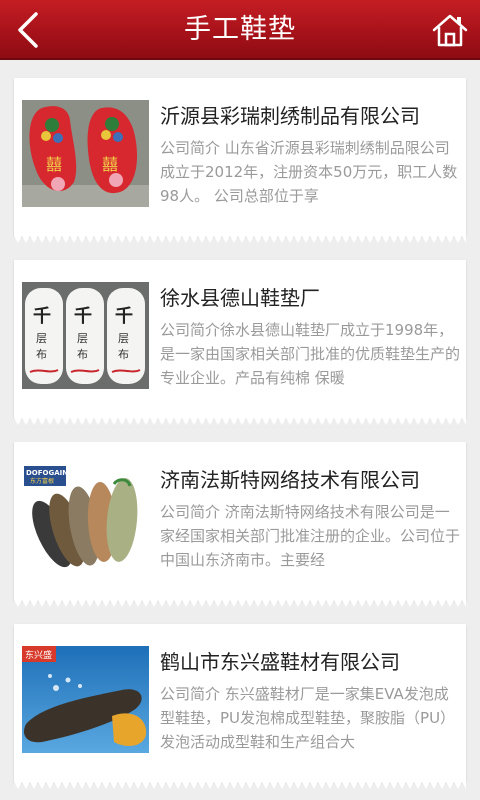  I want to click on svg-text: DOFOGAIN, so click(47, 473).